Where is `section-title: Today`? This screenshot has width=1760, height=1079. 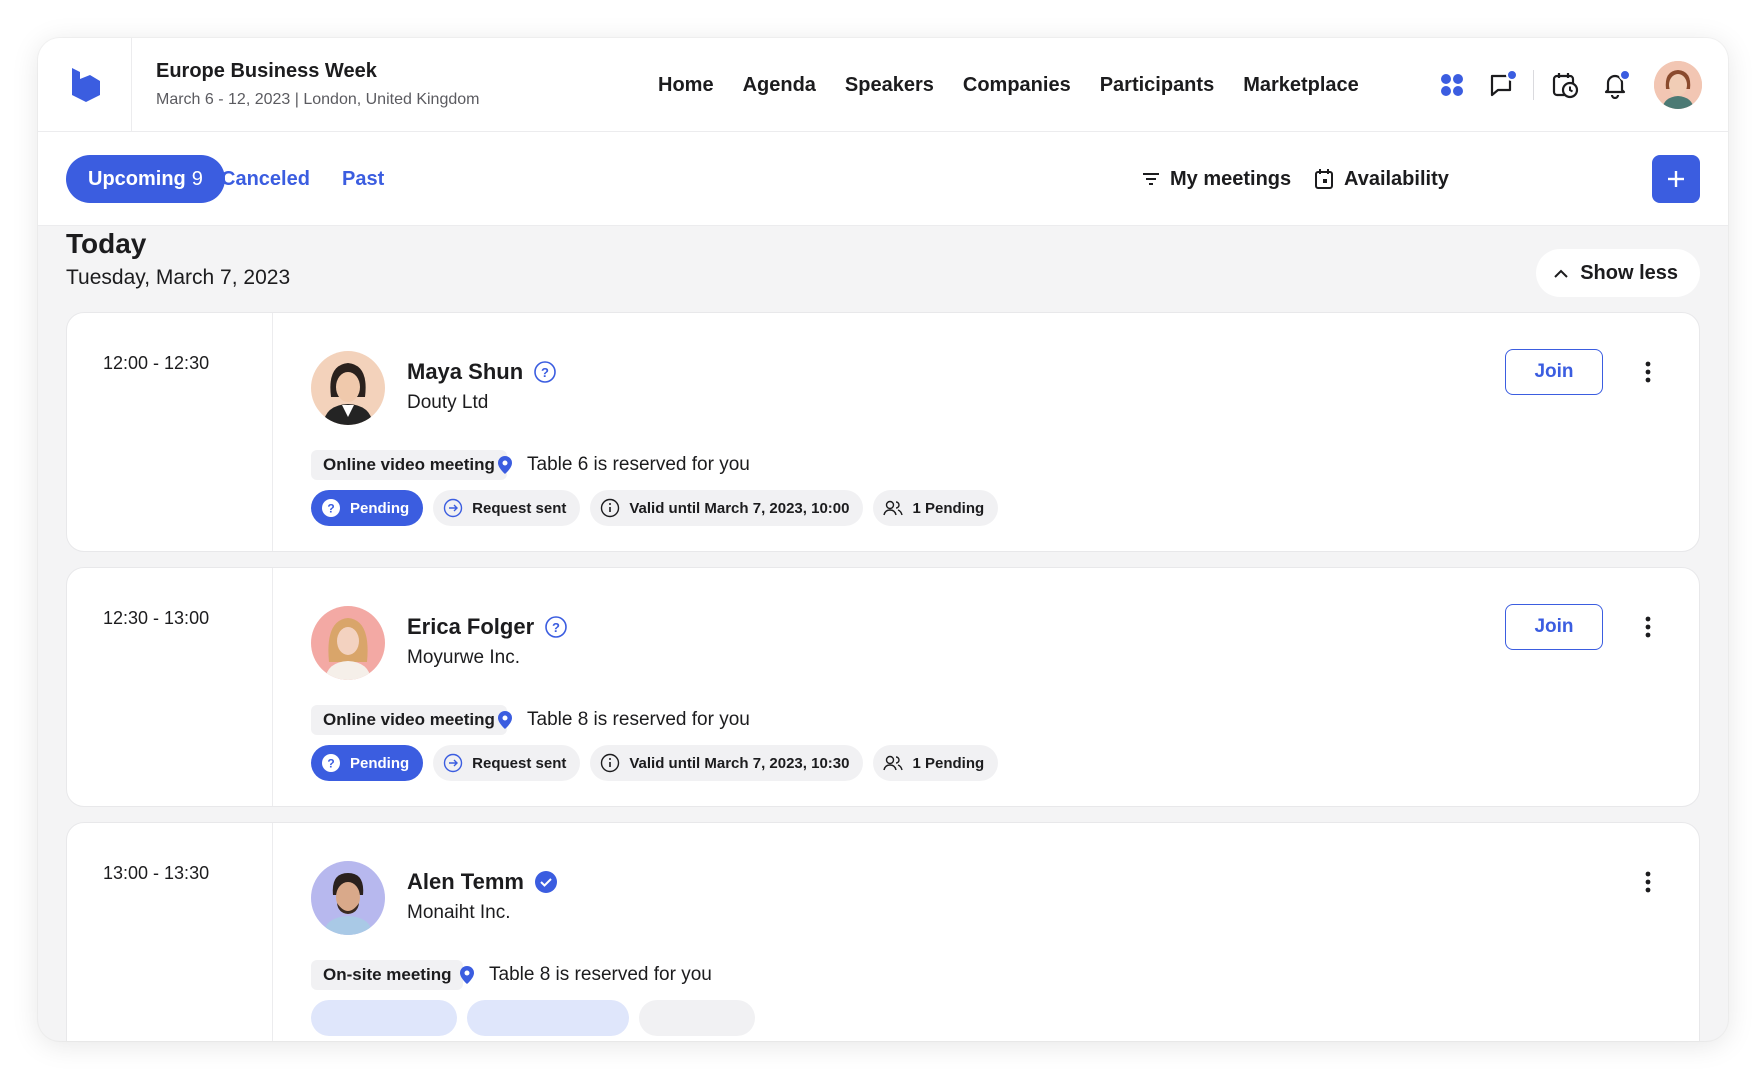 section-title: Today is located at coordinates (106, 243).